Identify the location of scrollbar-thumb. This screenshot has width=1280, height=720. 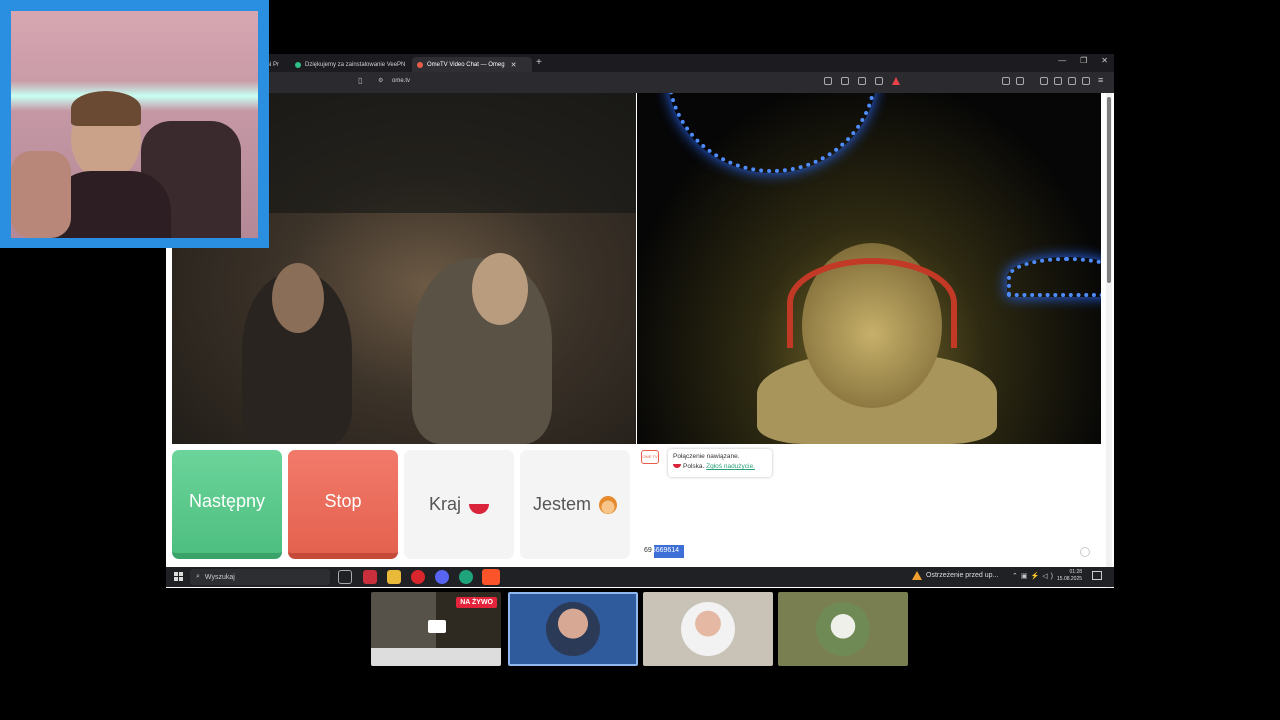
(1109, 190).